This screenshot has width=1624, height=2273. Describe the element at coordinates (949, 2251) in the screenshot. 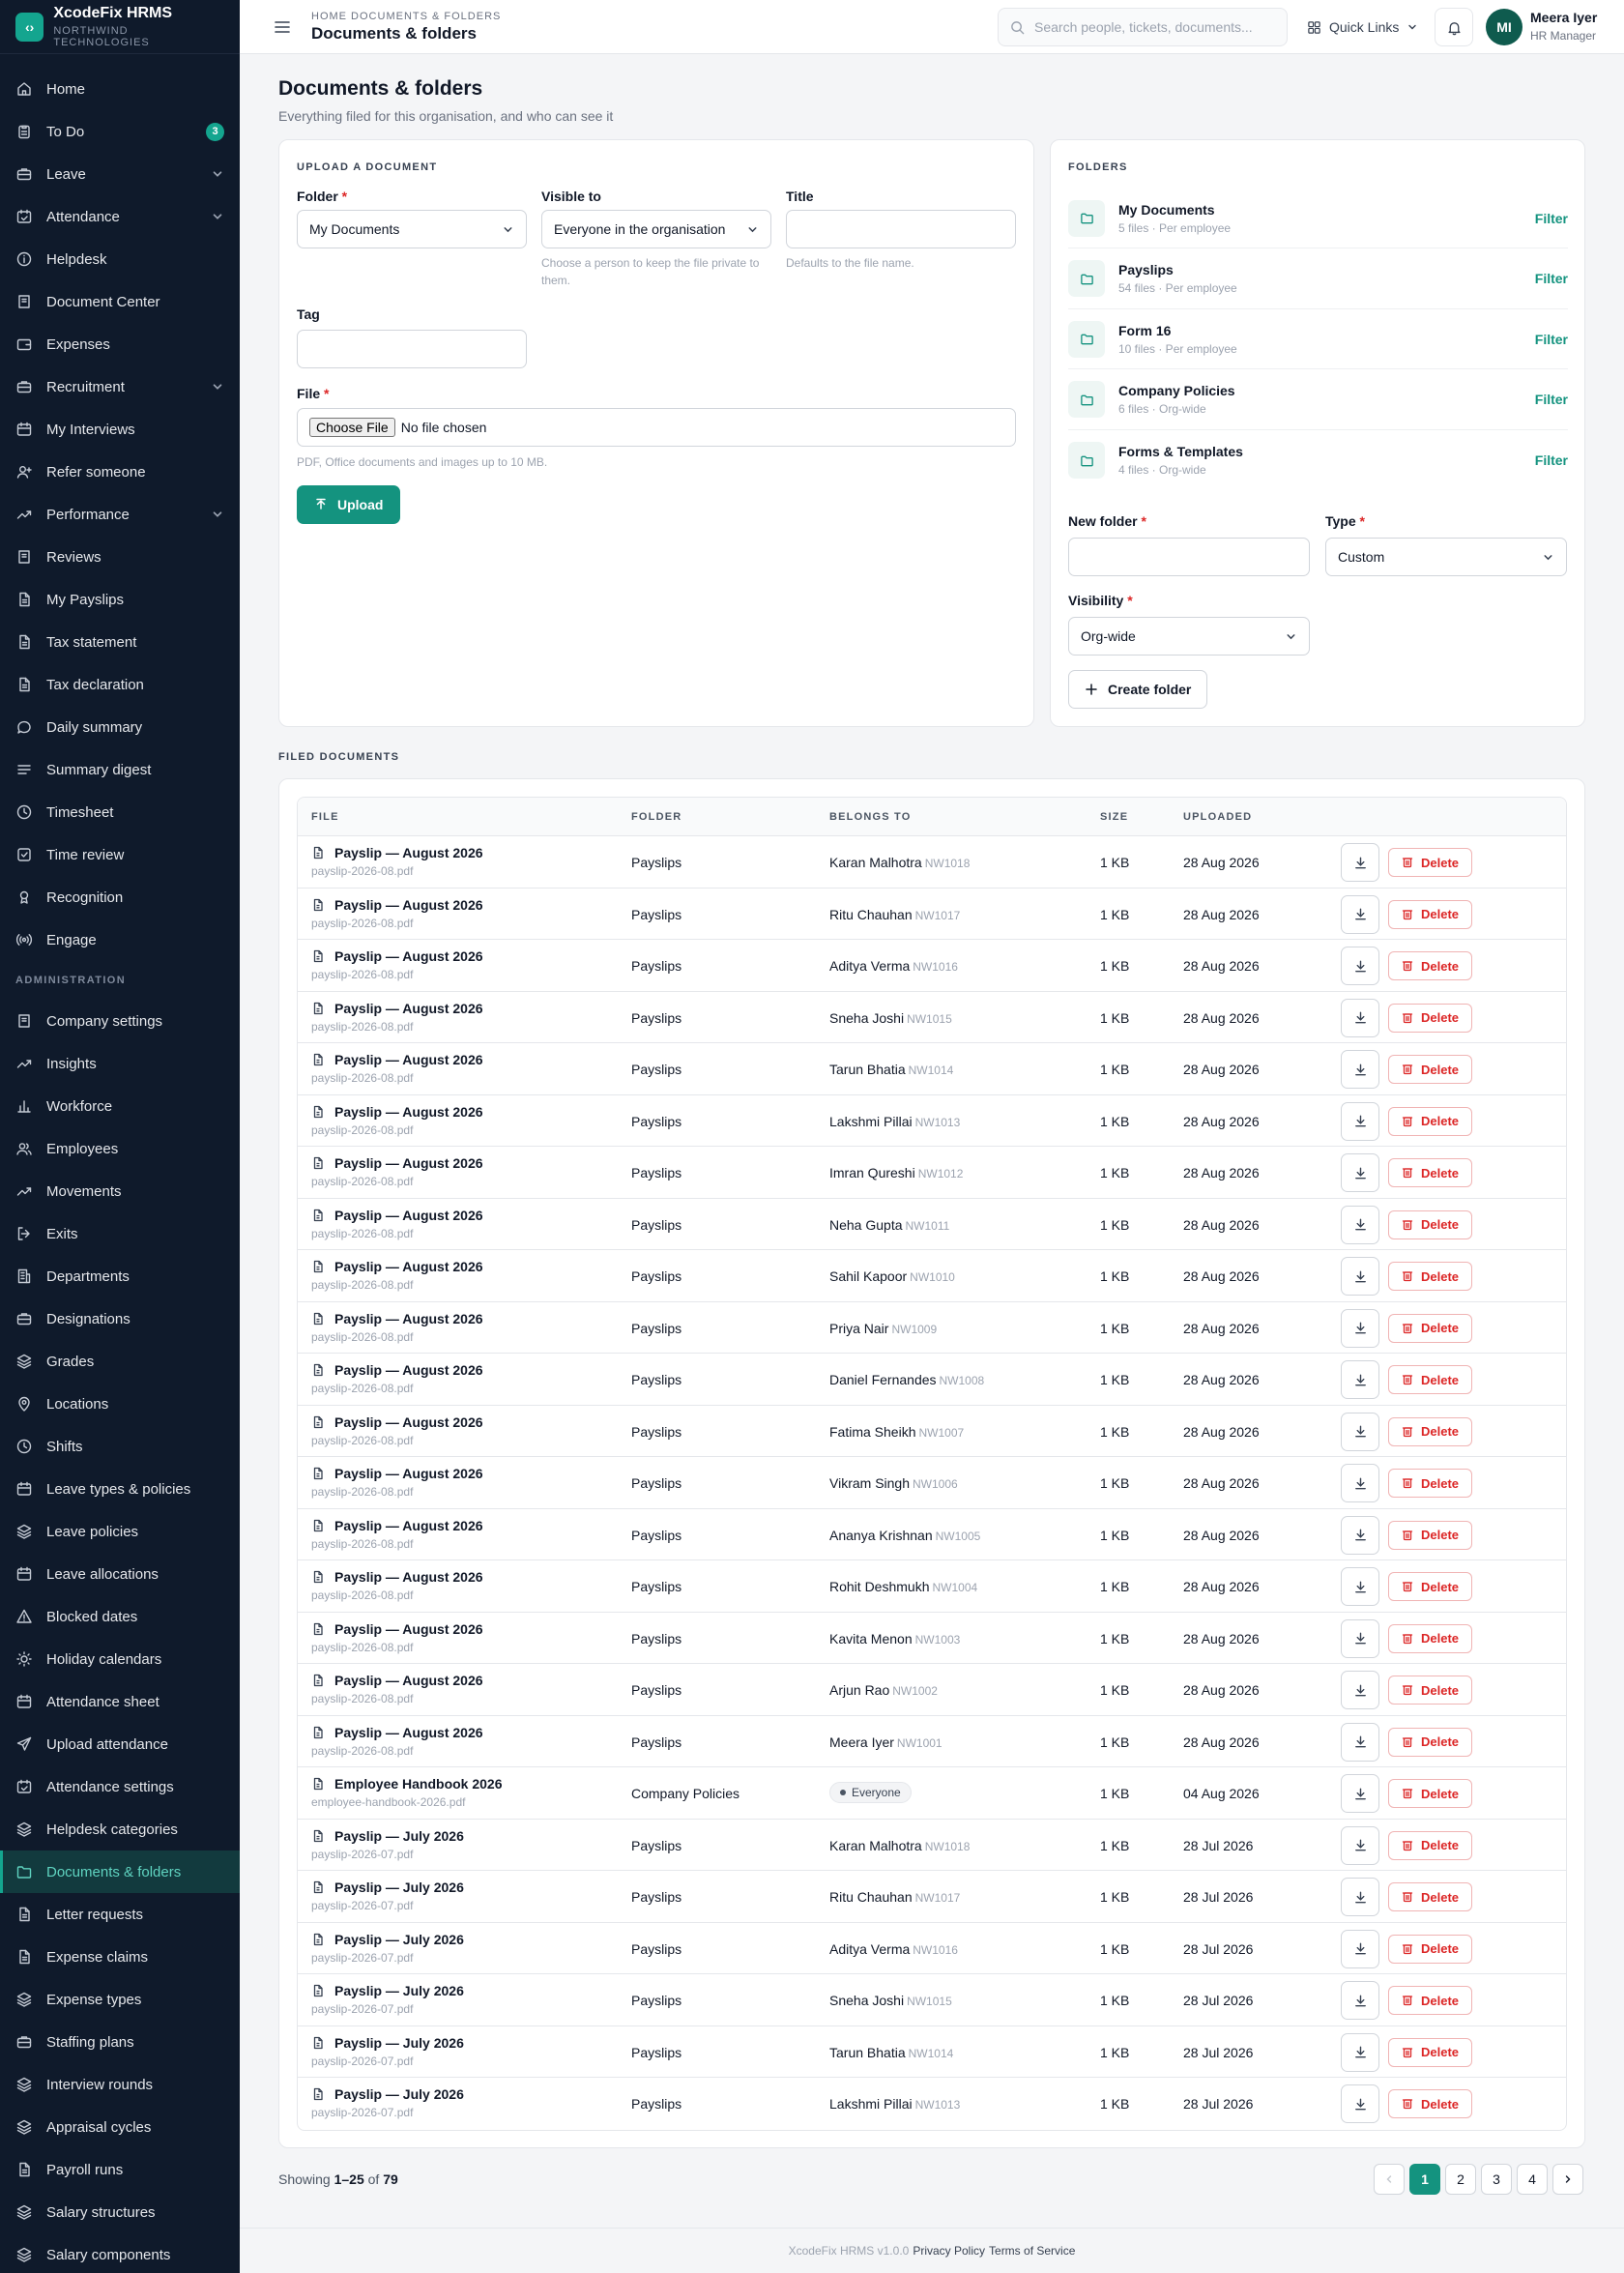

I see `privacy-link: Privacy Policy` at that location.